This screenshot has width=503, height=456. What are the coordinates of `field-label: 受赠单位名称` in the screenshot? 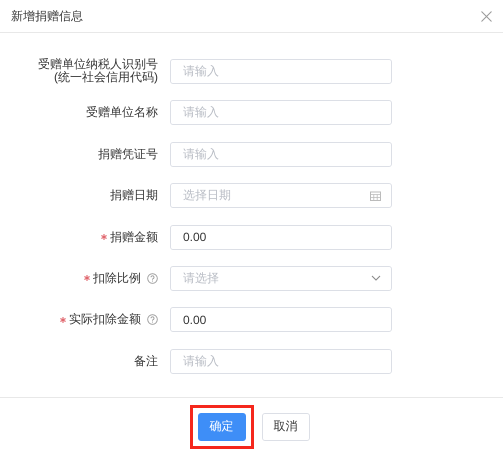 It's located at (122, 113).